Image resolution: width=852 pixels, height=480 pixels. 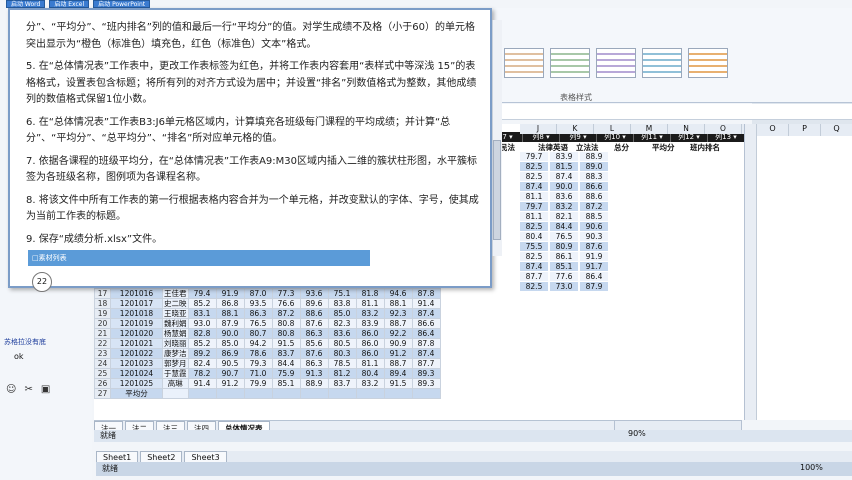 What do you see at coordinates (136, 353) in the screenshot?
I see `student-id-cell: 1201022` at bounding box center [136, 353].